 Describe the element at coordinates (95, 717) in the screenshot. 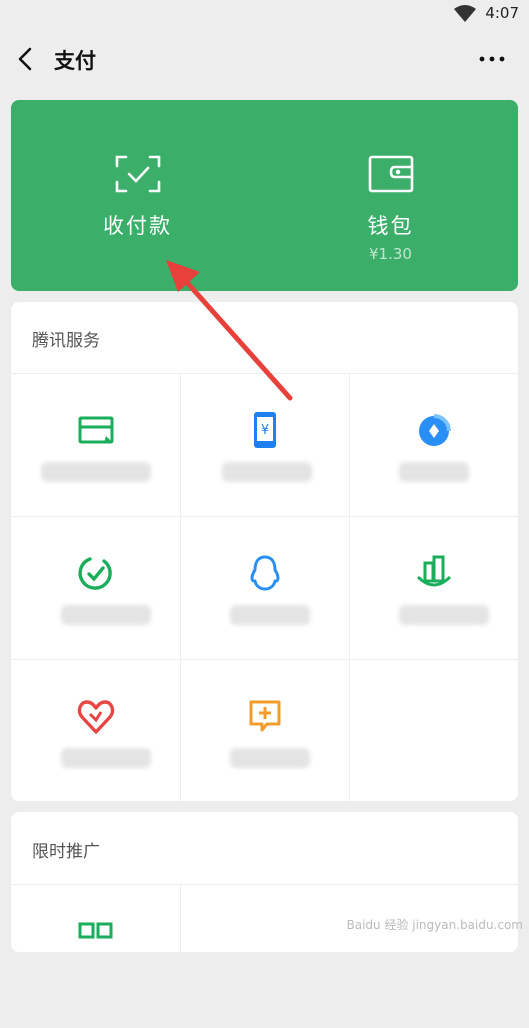

I see `charity-heart-icon` at that location.